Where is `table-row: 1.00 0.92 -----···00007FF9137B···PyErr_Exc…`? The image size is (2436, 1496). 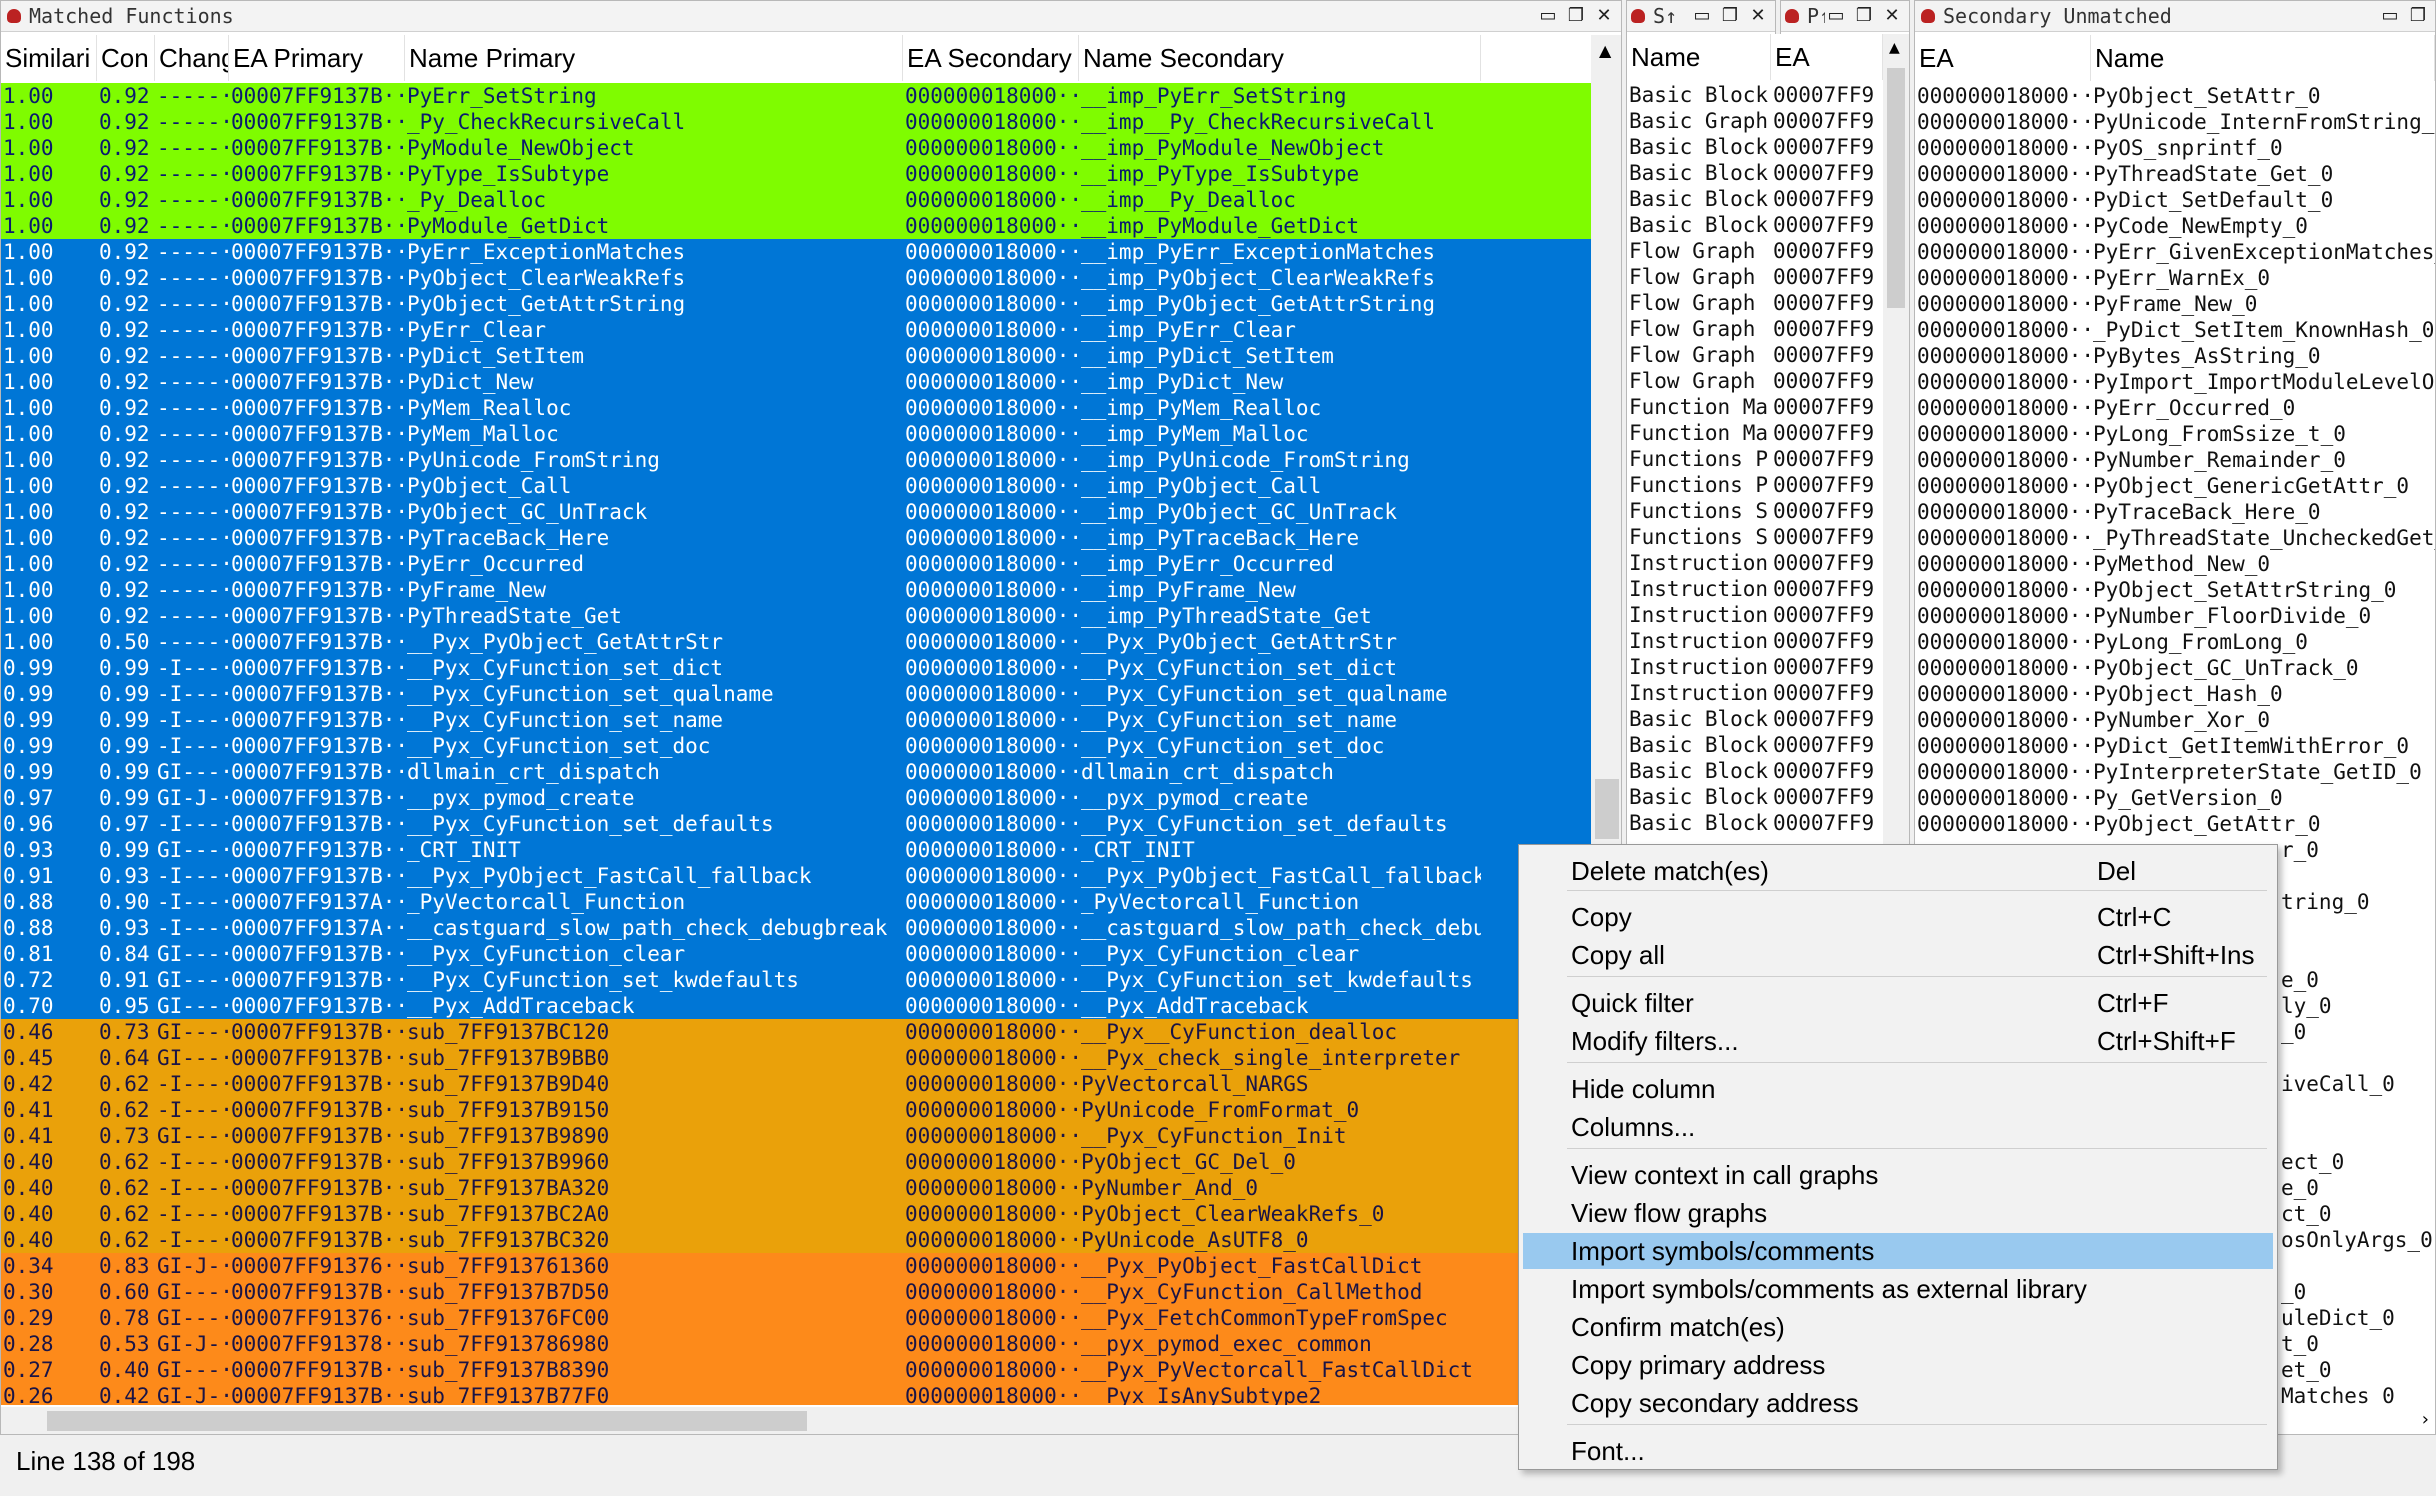 table-row: 1.00 0.92 -----···00007FF9137B···PyErr_Exc… is located at coordinates (796, 252).